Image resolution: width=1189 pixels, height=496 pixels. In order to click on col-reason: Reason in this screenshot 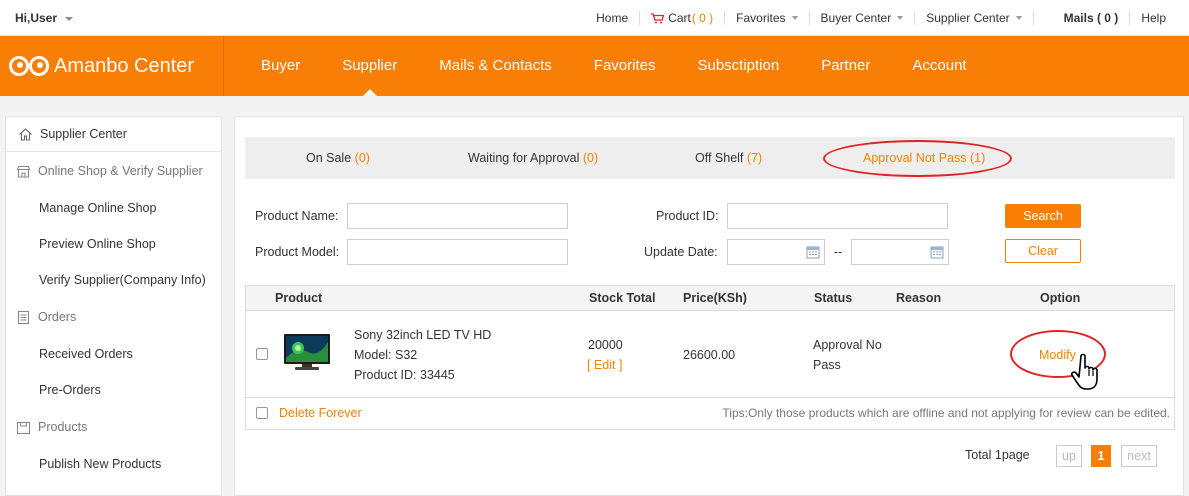, I will do `click(919, 298)`.